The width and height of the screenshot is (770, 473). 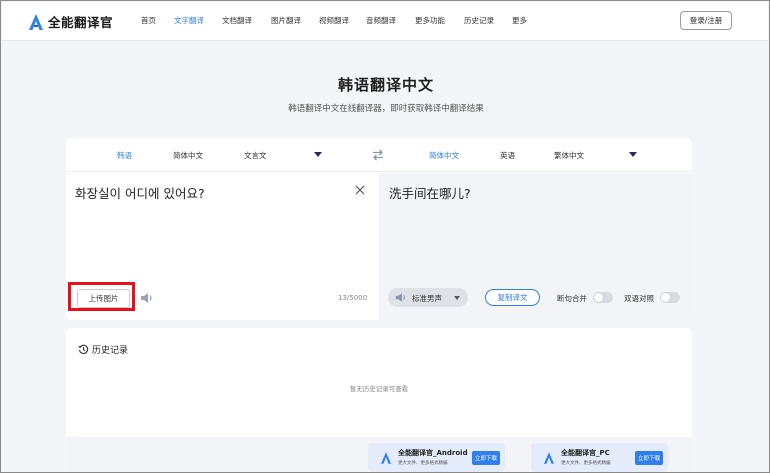 I want to click on upload-highlight-box, so click(x=101, y=296).